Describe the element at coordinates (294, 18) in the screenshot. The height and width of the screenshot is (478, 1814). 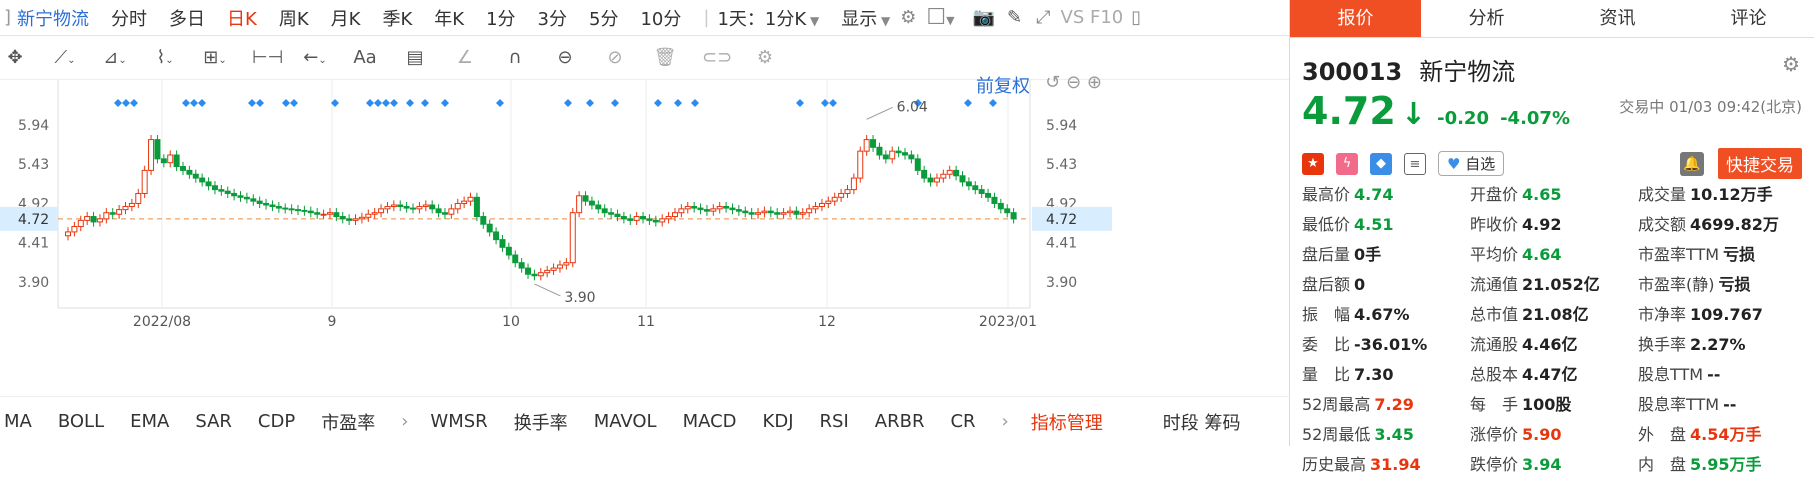
I see `tab-weekly-k: 周K` at that location.